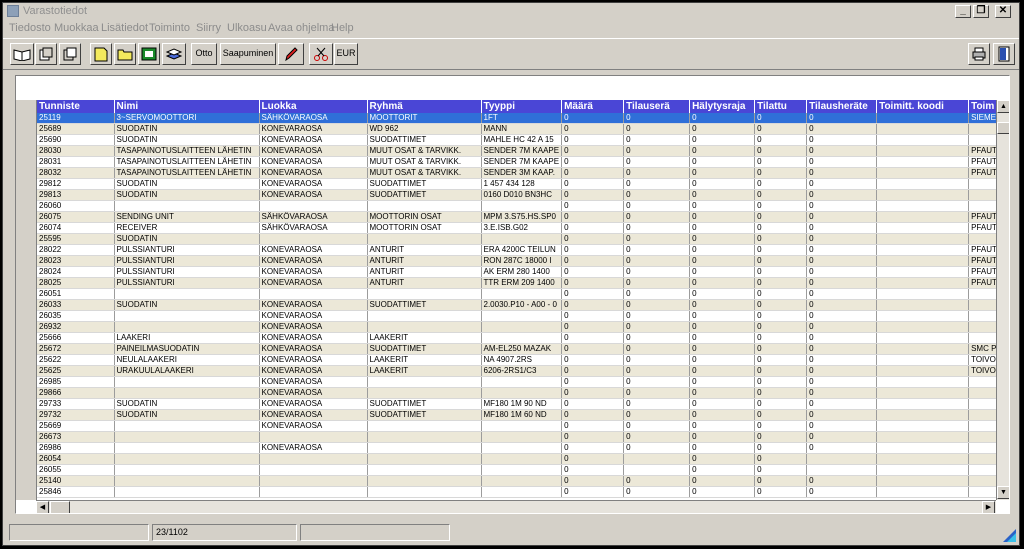  What do you see at coordinates (76, 217) in the screenshot?
I see `table-cell: 26075` at bounding box center [76, 217].